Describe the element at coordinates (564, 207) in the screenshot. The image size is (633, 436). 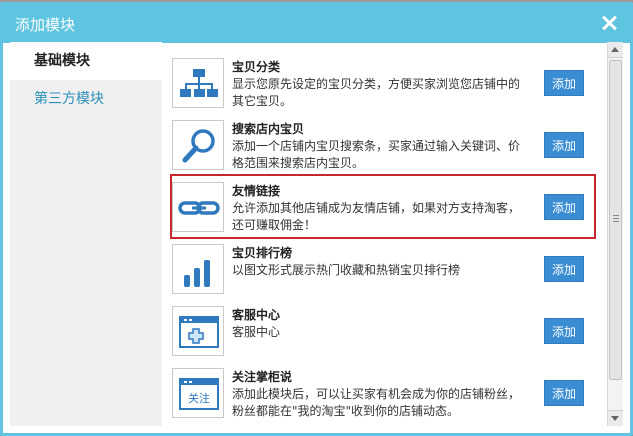
I see `add-friend-link-module-button: 添加` at that location.